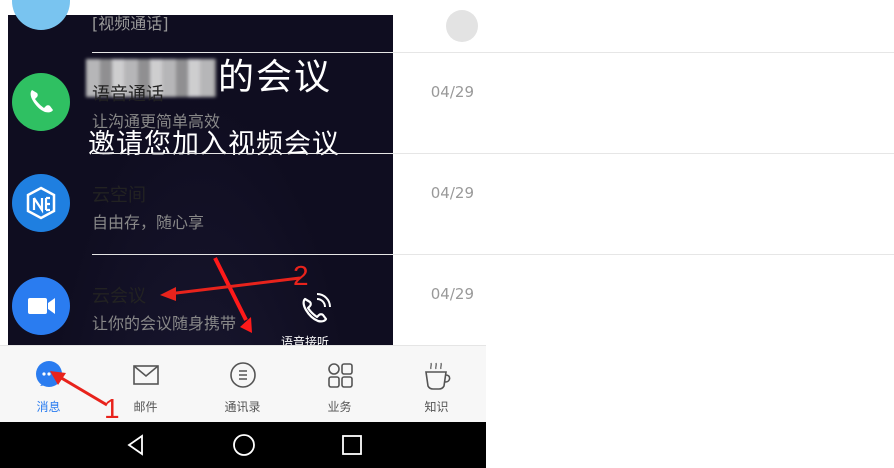 This screenshot has width=894, height=468. What do you see at coordinates (112, 408) in the screenshot?
I see `annotation-label-1: 1` at bounding box center [112, 408].